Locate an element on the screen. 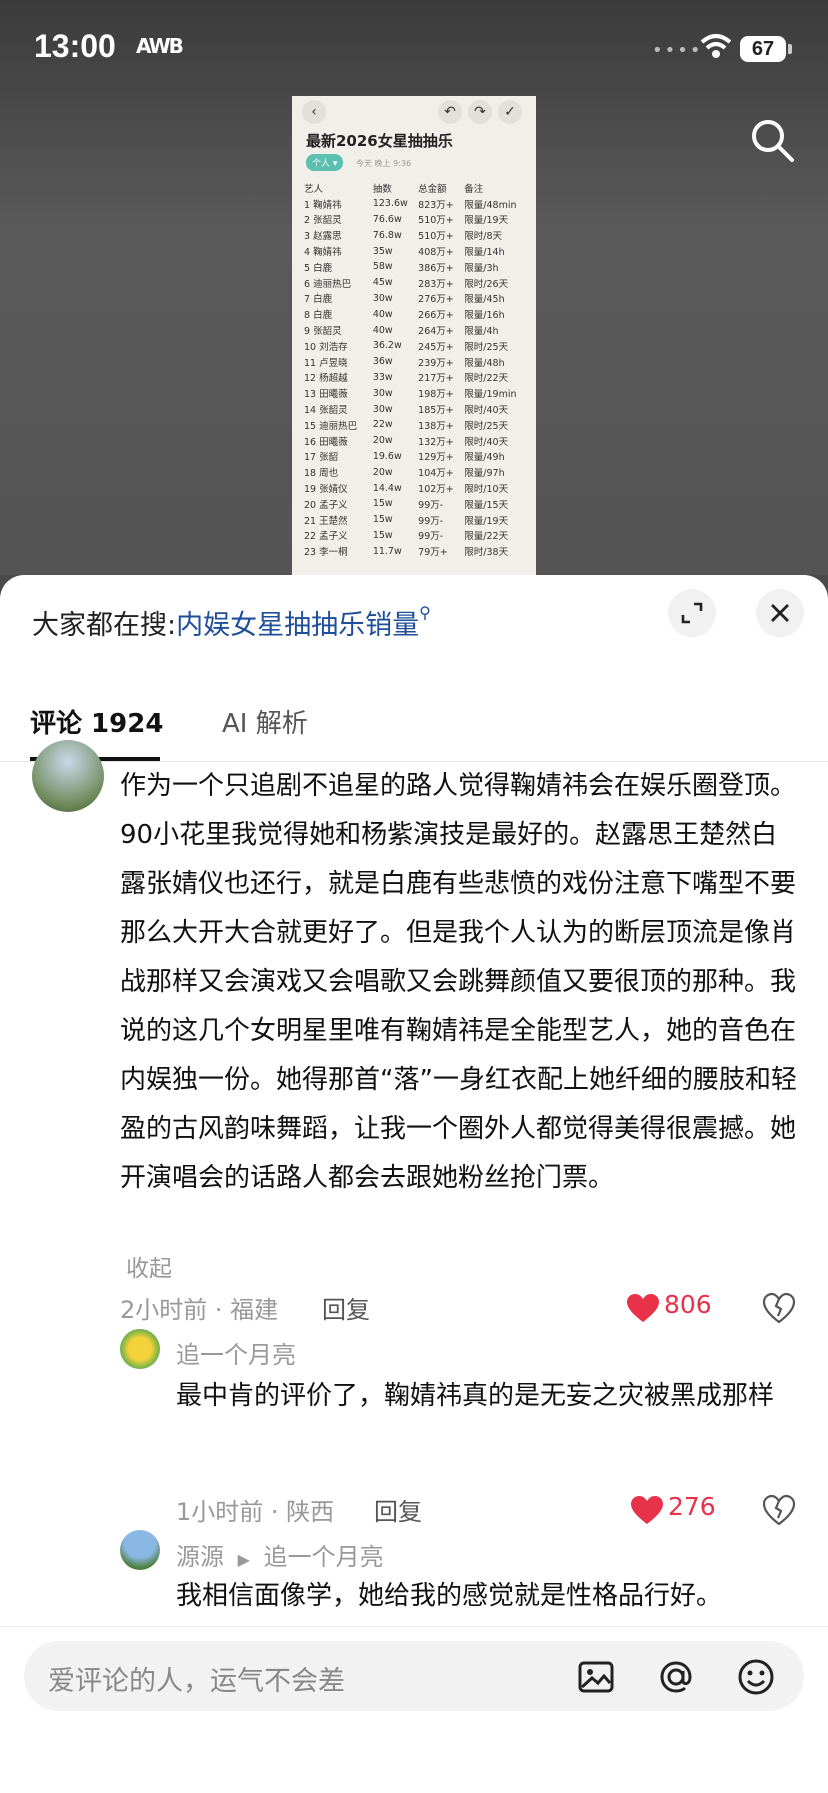 This screenshot has height=1793, width=828. doc-cell: 386万+ is located at coordinates (436, 268).